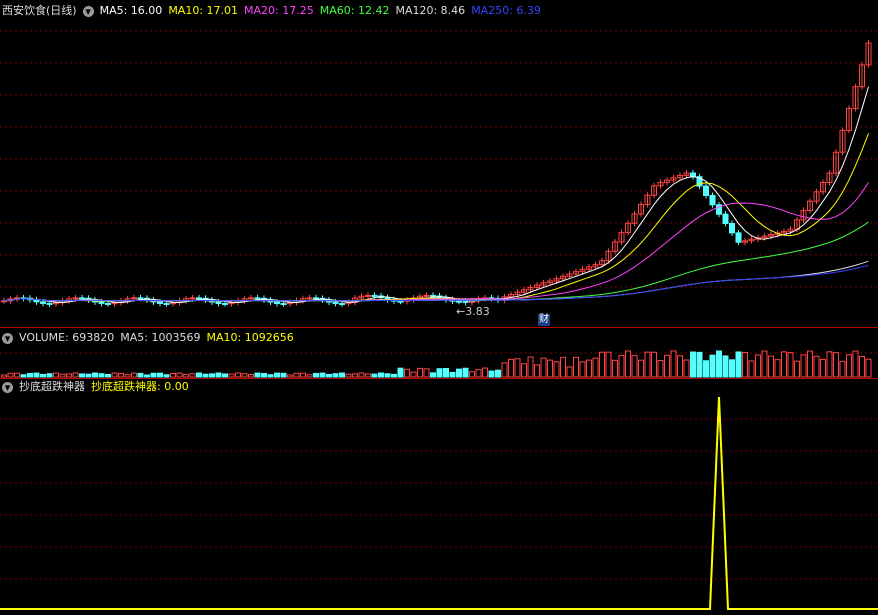  I want to click on volume-ma10-label: MA10: 1092656, so click(250, 337).